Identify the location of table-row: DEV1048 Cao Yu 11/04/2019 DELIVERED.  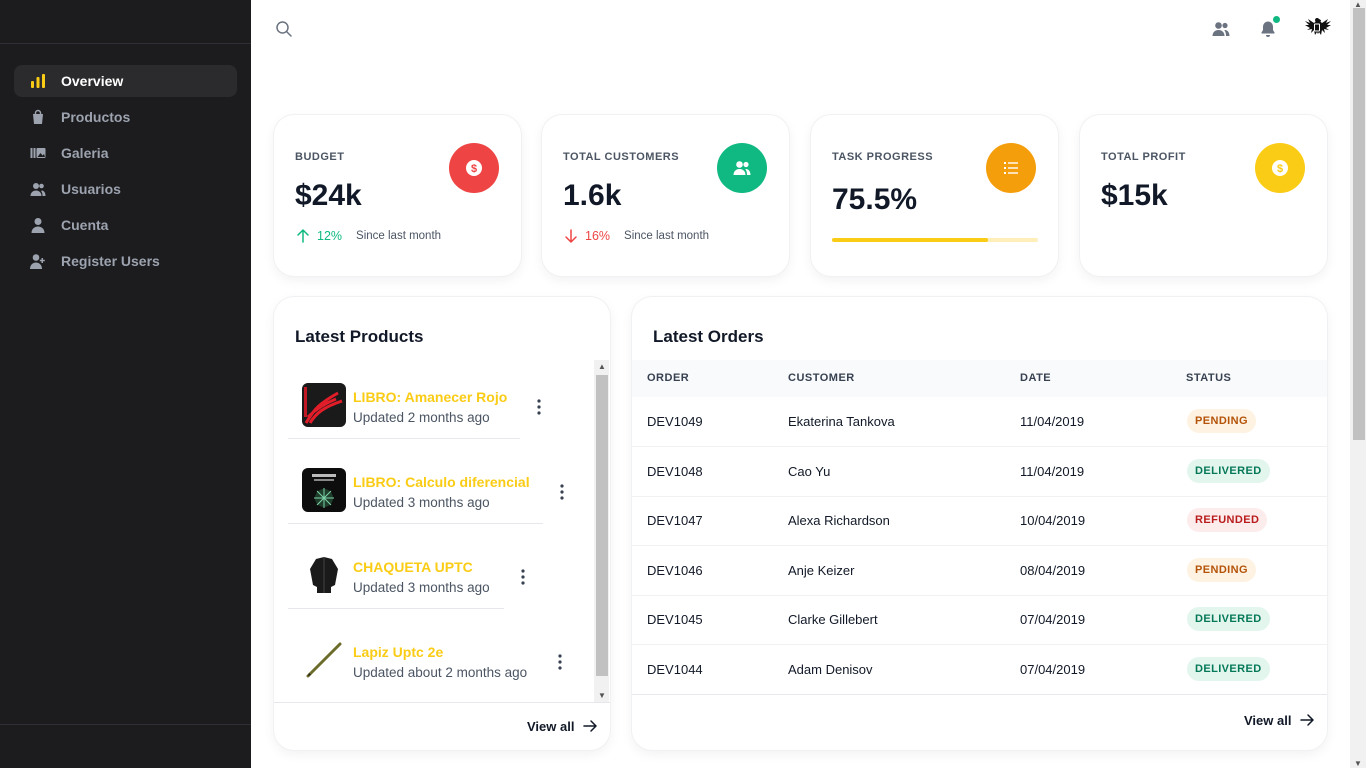
(979, 472).